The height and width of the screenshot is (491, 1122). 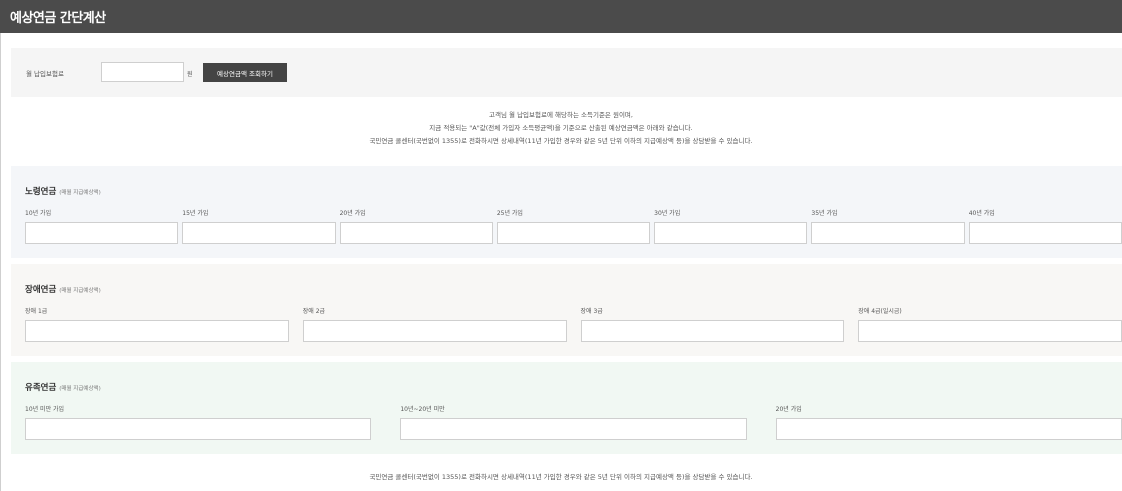 I want to click on section-title-text: 노령연금, so click(x=41, y=192).